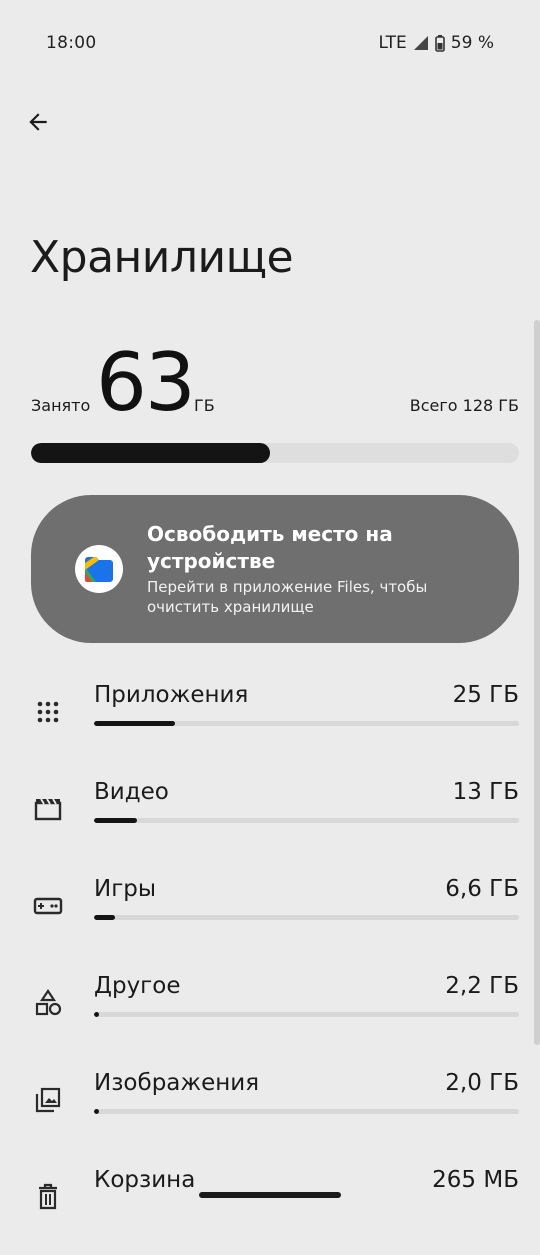 This screenshot has width=540, height=1255. What do you see at coordinates (420, 43) in the screenshot?
I see `signal-icon` at bounding box center [420, 43].